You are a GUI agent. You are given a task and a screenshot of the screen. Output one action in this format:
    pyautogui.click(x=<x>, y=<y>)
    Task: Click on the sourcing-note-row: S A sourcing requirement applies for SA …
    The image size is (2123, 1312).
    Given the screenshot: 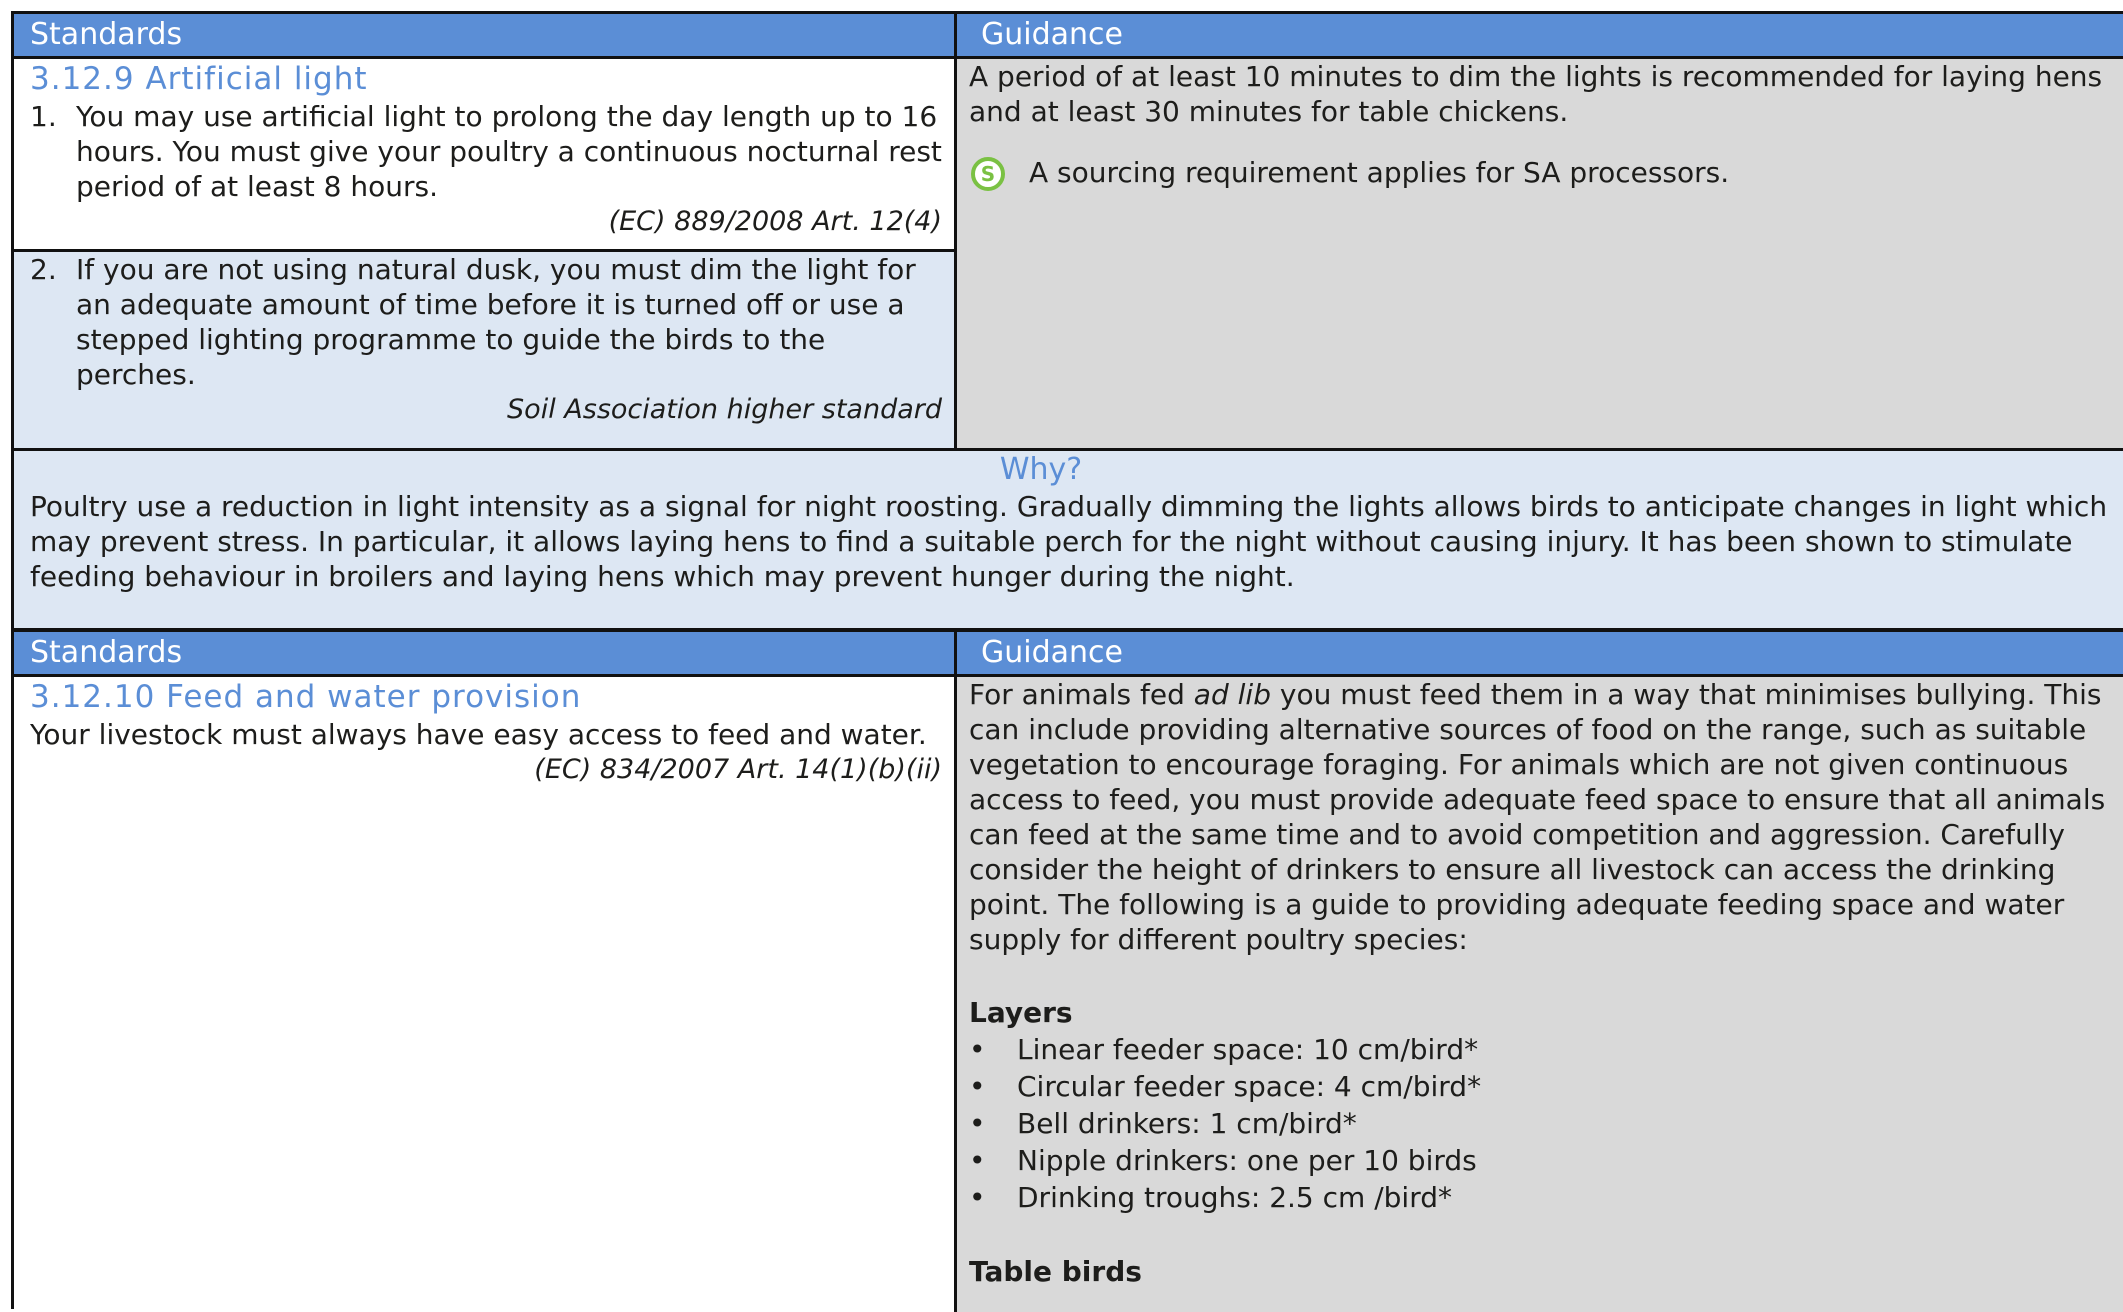 What is the action you would take?
    pyautogui.click(x=1546, y=178)
    